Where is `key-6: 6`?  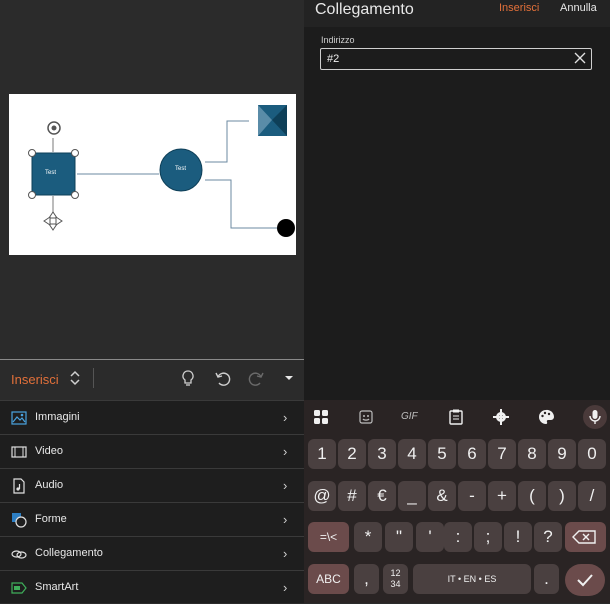
key-6: 6 is located at coordinates (472, 454).